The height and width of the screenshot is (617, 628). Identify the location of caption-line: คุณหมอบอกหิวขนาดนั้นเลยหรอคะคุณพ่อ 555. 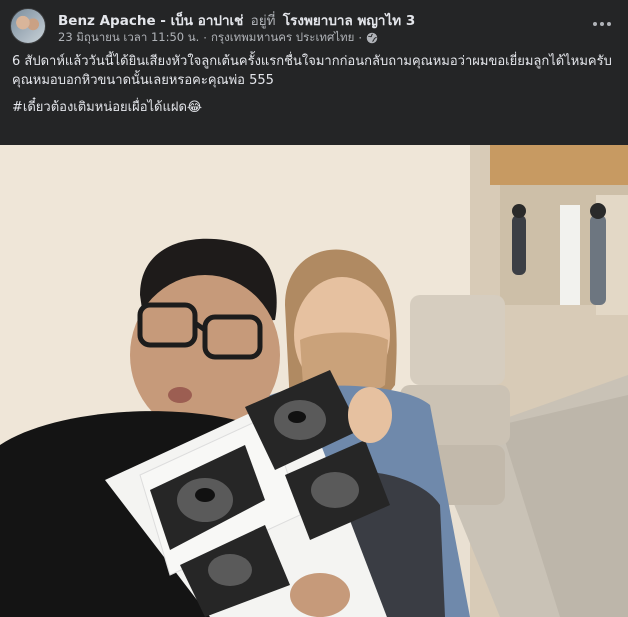
(143, 80).